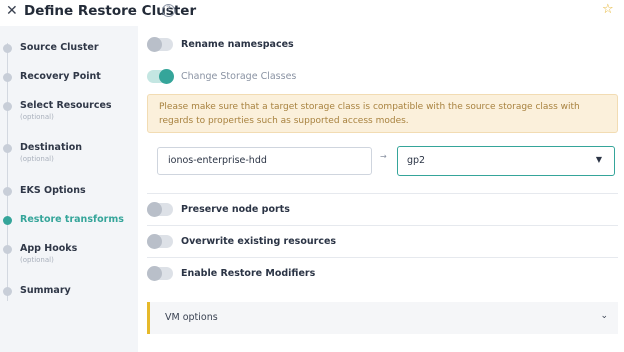 The height and width of the screenshot is (352, 624). What do you see at coordinates (53, 190) in the screenshot?
I see `step-label: EKS Options` at bounding box center [53, 190].